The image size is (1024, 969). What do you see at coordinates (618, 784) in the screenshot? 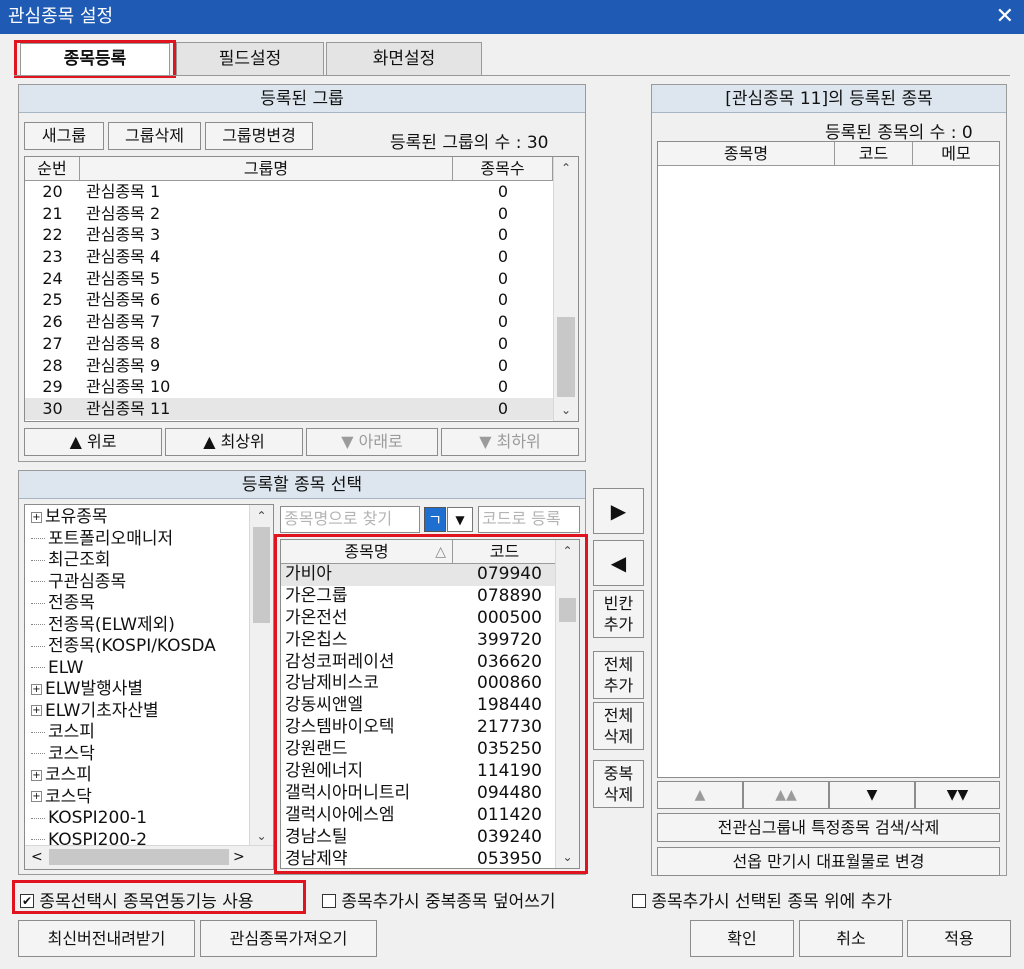
I see `delete-duplicates-button: 중복 삭제` at bounding box center [618, 784].